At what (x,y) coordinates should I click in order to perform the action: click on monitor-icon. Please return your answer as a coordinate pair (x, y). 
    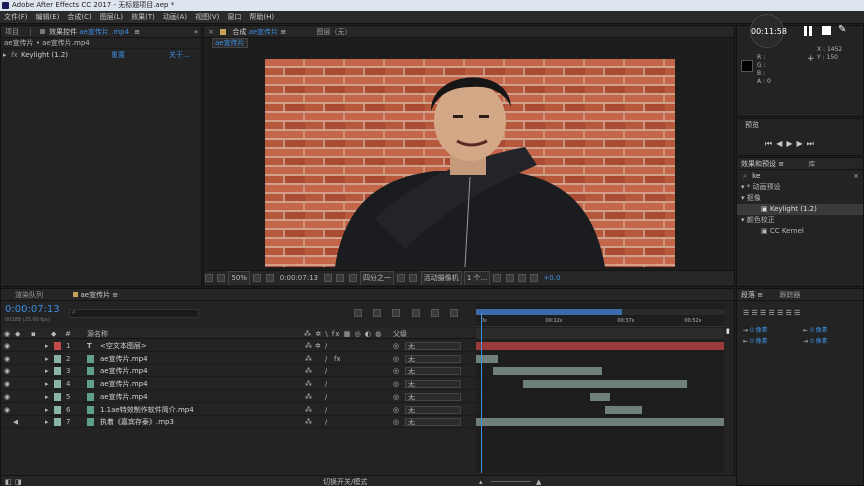
    Looking at the image, I should click on (221, 278).